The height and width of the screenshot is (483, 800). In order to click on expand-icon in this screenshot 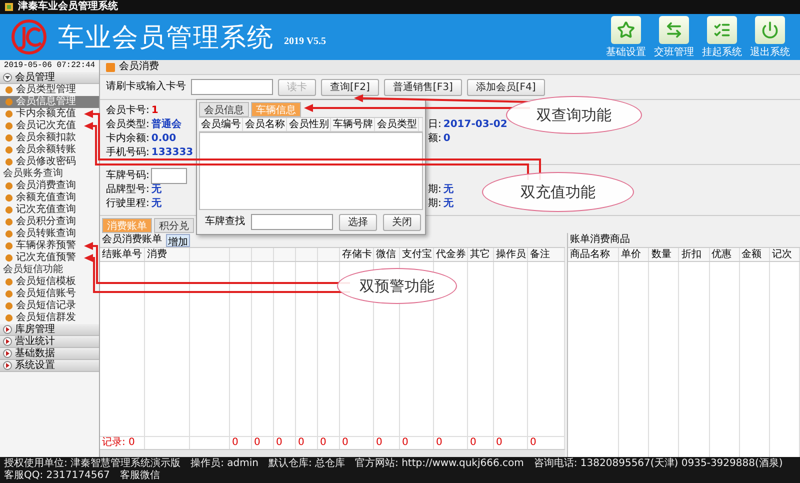, I will do `click(7, 341)`.